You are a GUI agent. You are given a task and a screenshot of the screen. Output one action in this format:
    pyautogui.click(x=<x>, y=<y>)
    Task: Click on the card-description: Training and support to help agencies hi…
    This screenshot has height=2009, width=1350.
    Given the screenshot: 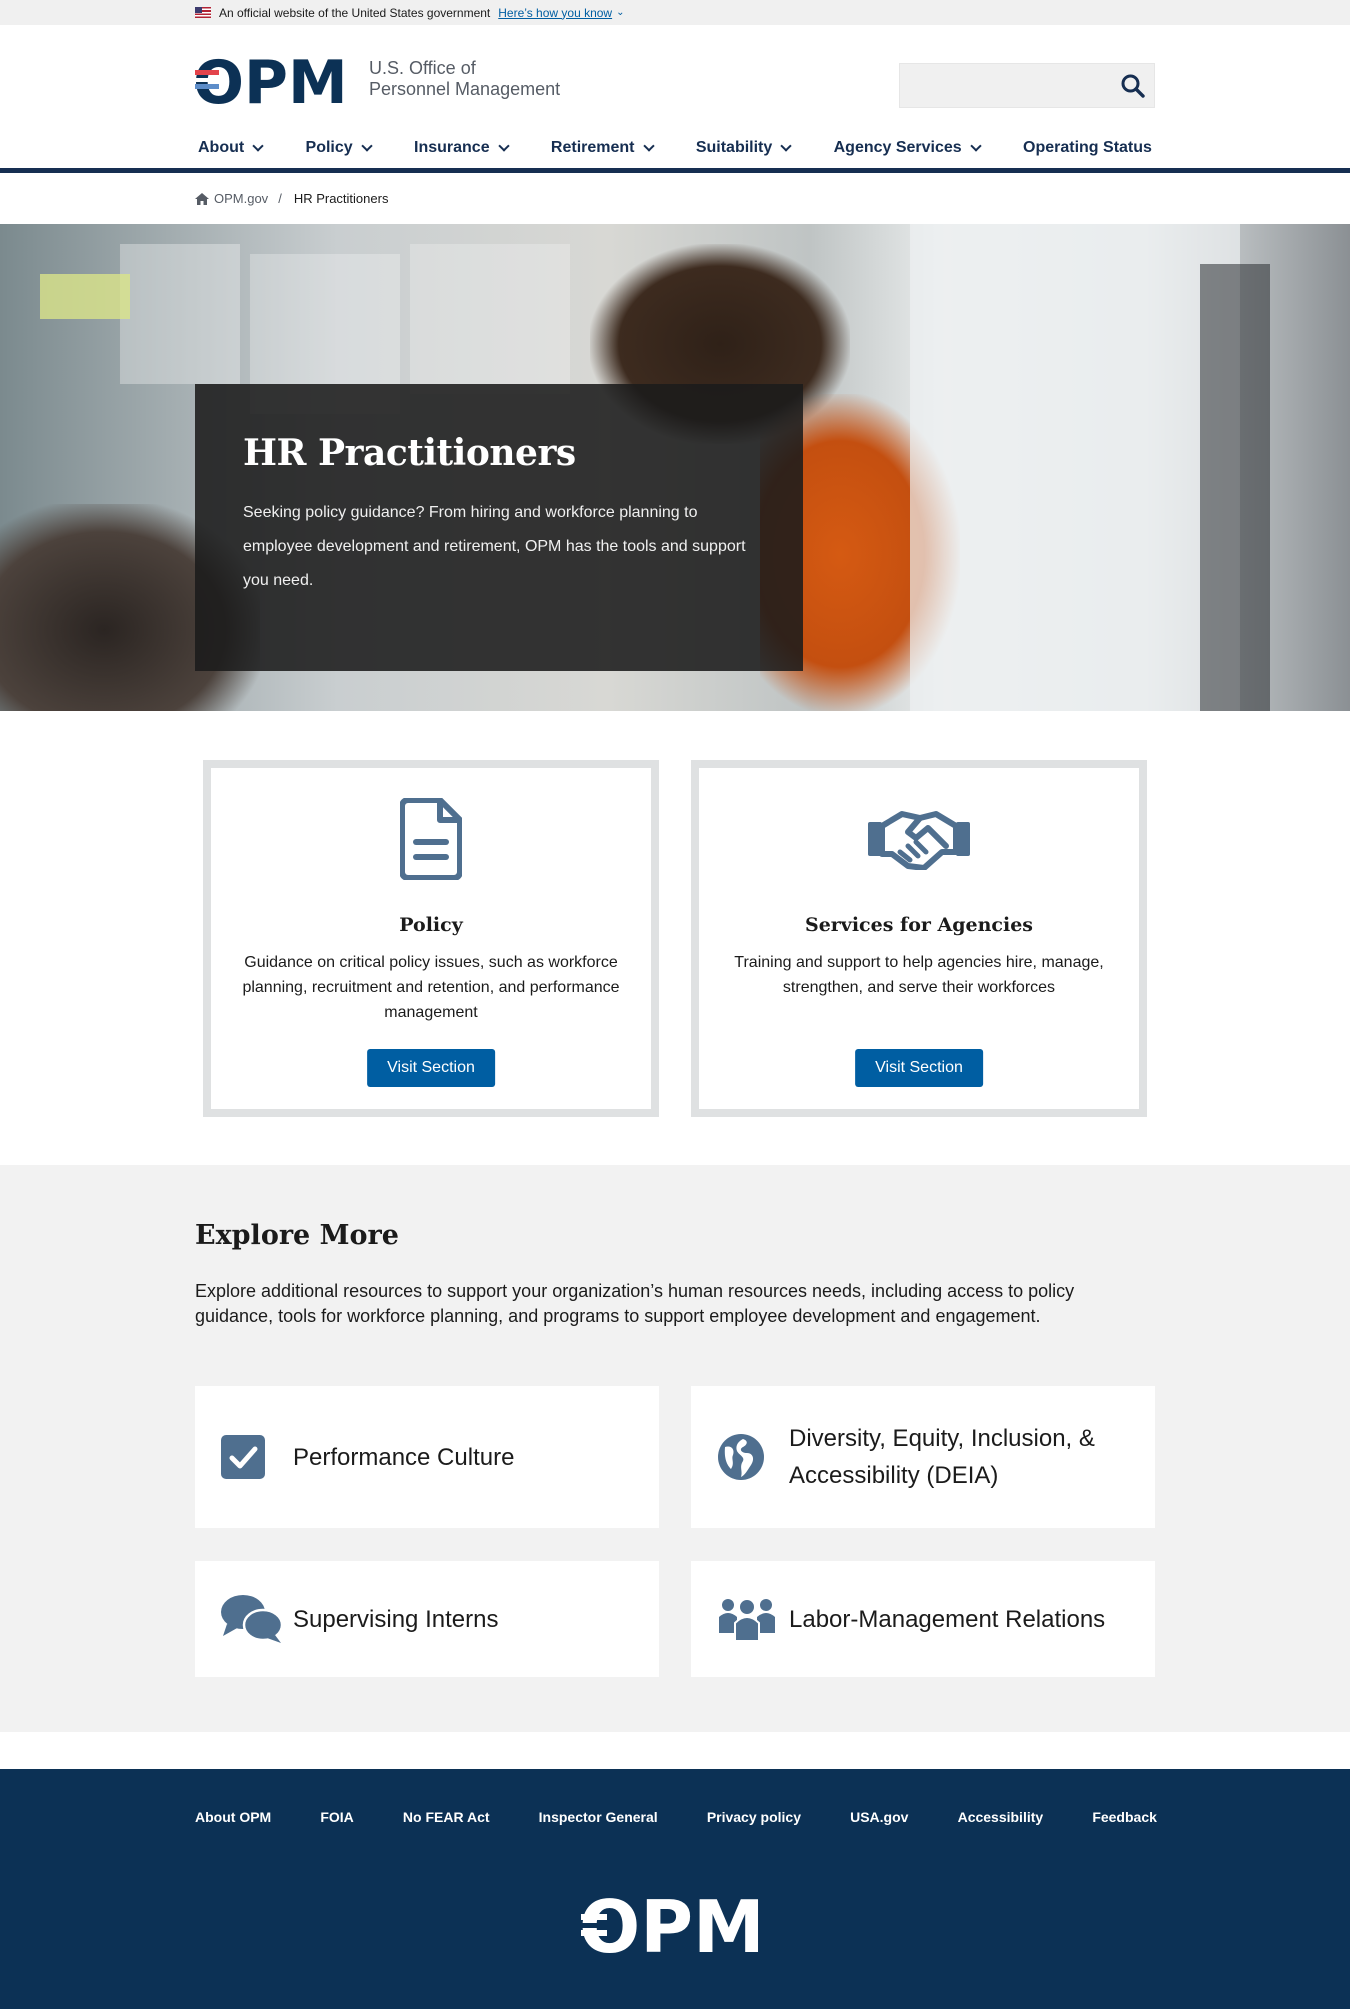 What is the action you would take?
    pyautogui.click(x=919, y=975)
    